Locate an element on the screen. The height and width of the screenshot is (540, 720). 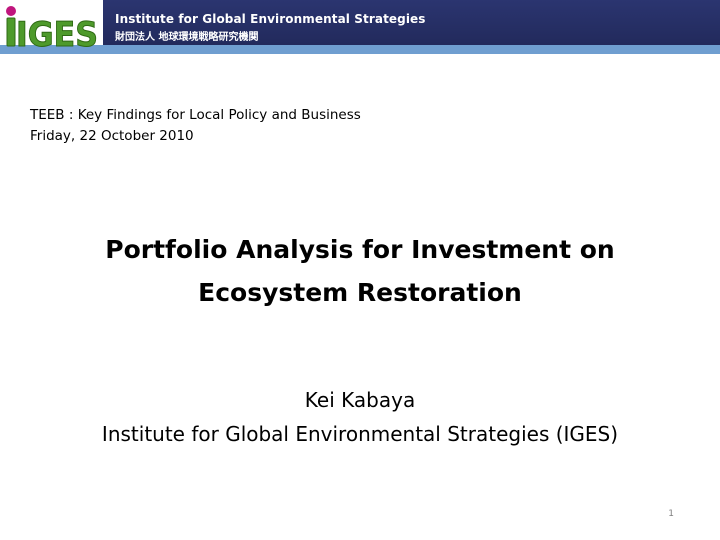
slide-number: 1 is located at coordinates (671, 514).